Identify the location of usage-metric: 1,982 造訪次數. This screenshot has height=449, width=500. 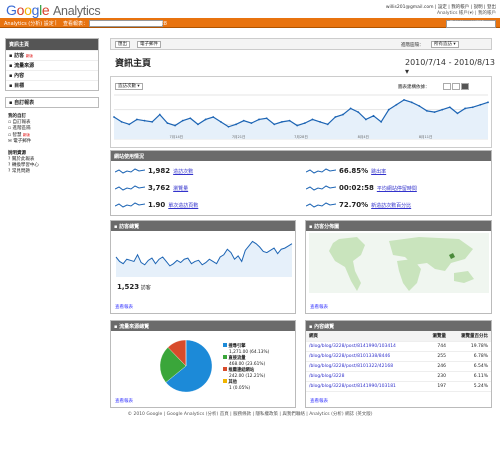
(154, 171).